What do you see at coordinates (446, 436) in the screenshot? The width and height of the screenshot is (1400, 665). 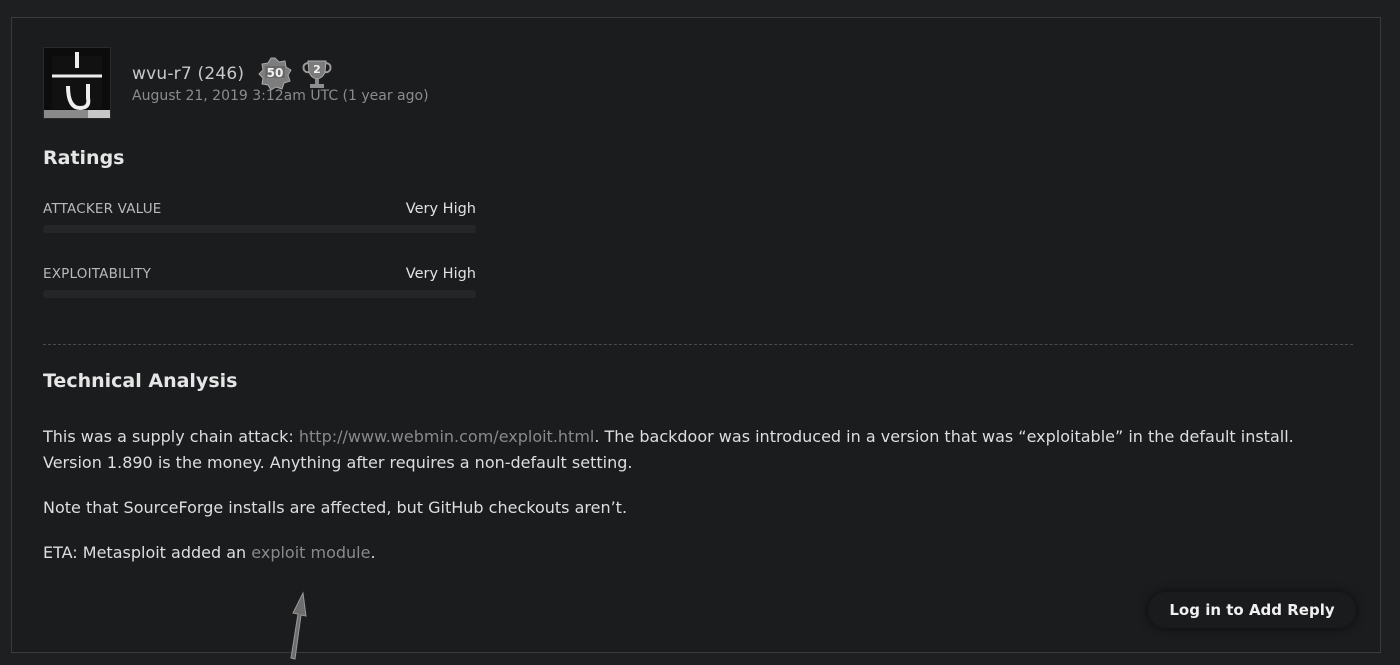 I see `webmin-exploit-link: http://www.webmin.com/exploit.html` at bounding box center [446, 436].